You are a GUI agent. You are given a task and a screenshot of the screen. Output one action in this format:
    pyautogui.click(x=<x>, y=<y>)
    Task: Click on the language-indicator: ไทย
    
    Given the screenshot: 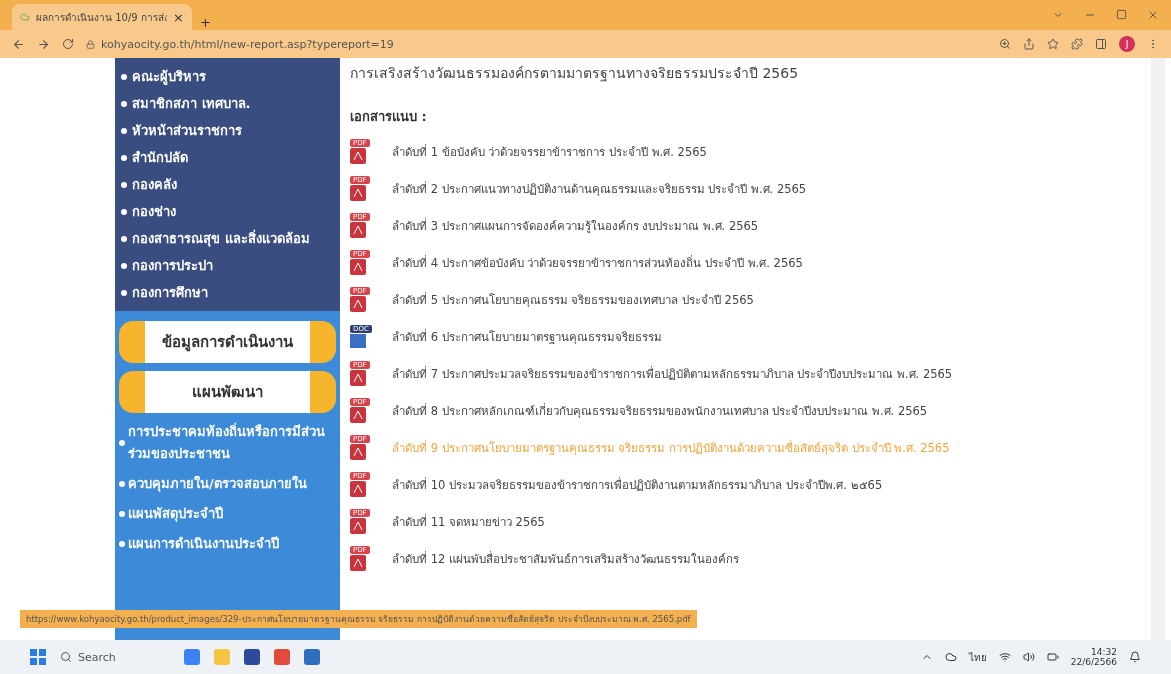 What is the action you would take?
    pyautogui.click(x=977, y=657)
    